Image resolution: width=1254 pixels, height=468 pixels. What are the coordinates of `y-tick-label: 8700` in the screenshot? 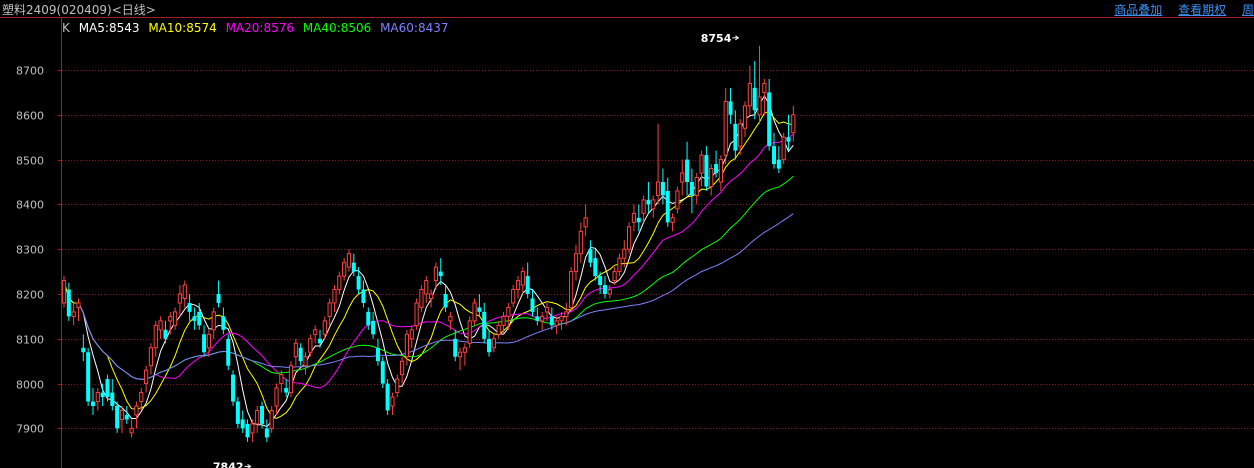 It's located at (30, 71).